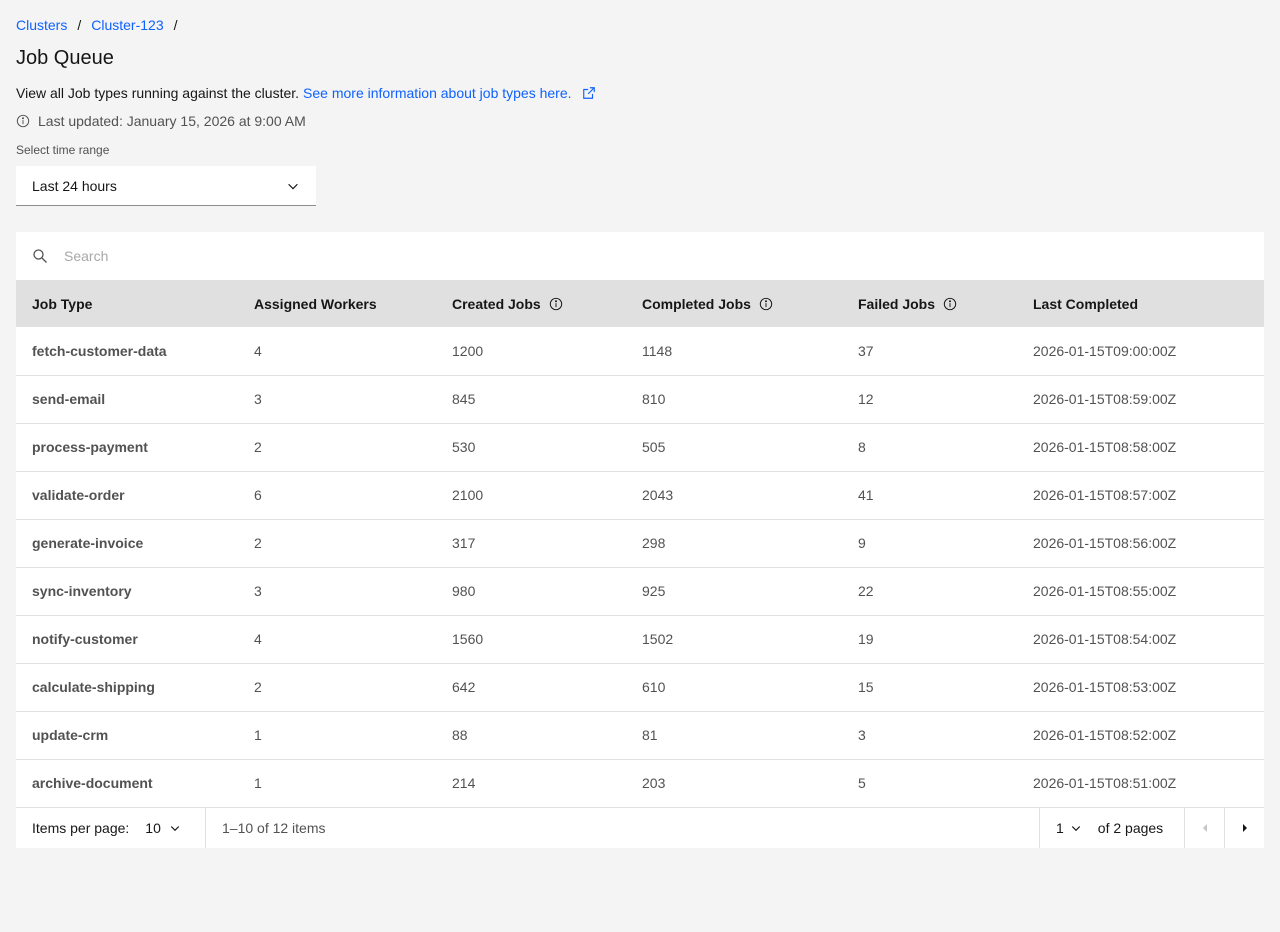 This screenshot has height=932, width=1280. Describe the element at coordinates (1105, 735) in the screenshot. I see `cell-last-completed: 2026-01-15T08:52:00Z` at that location.